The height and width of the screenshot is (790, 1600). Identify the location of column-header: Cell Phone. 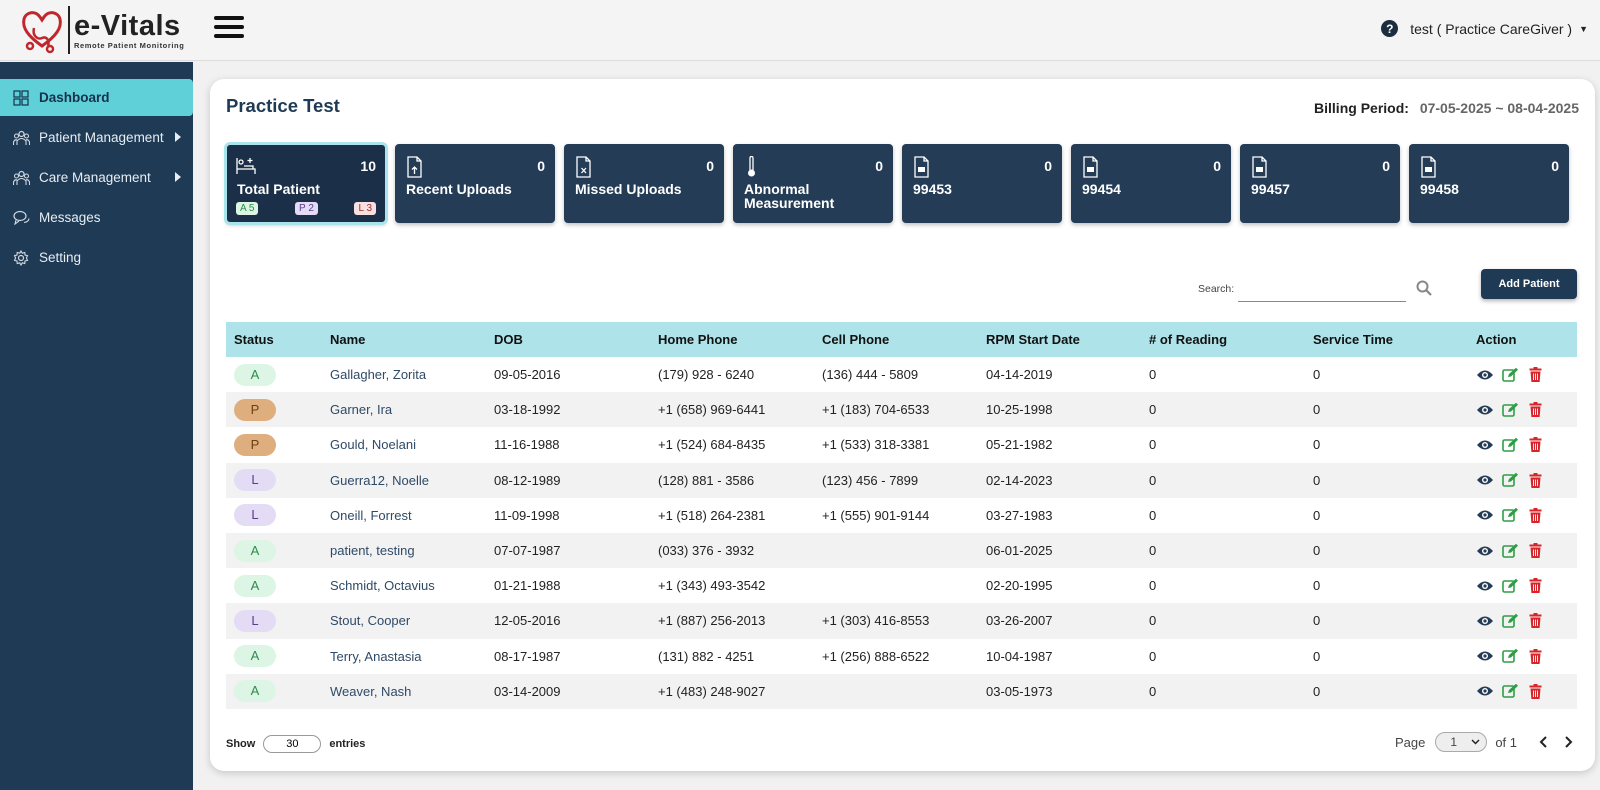
(896, 339).